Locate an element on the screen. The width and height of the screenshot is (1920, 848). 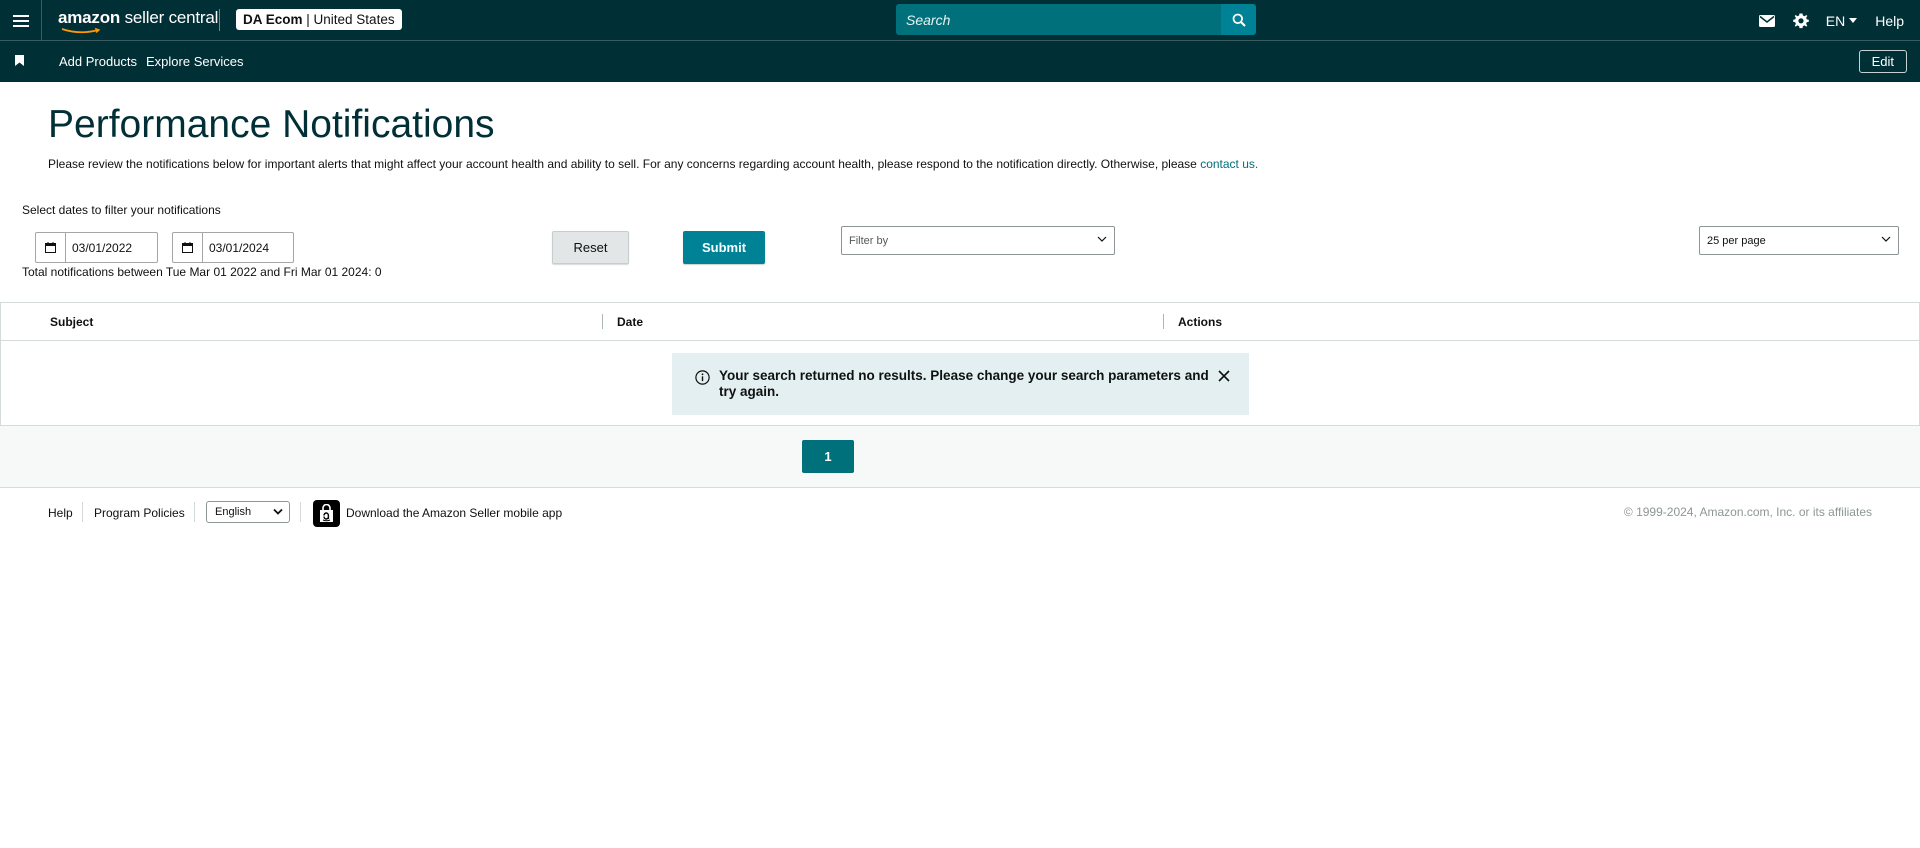
end-date-field is located at coordinates (233, 247).